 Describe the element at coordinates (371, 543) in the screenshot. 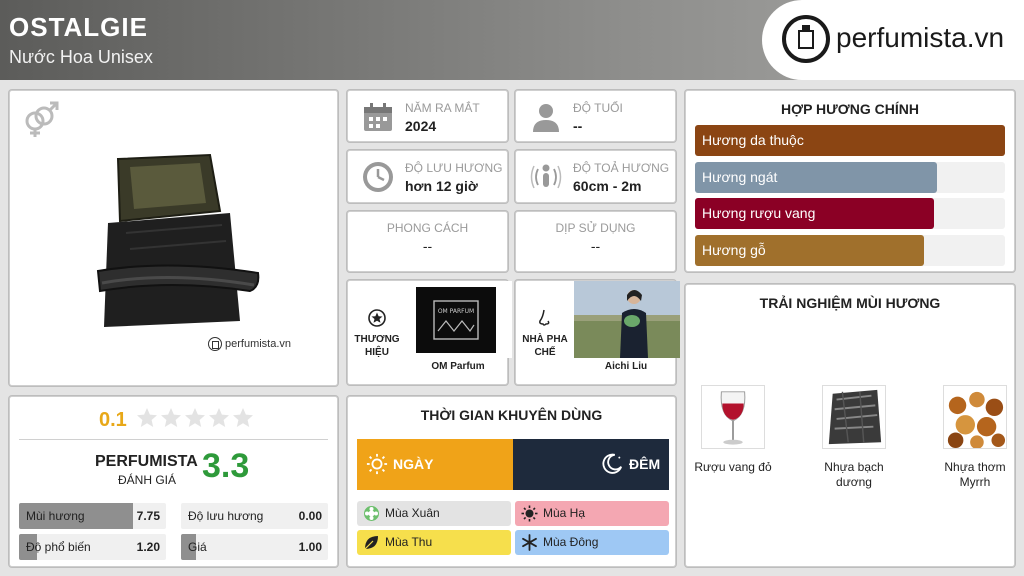

I see `leaf-icon` at that location.